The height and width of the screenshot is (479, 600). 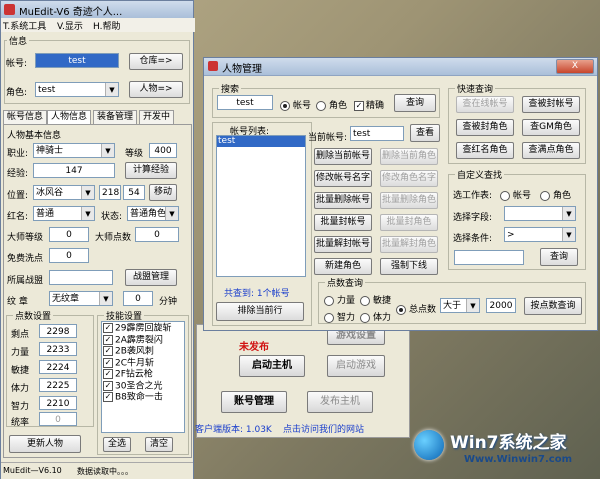 What do you see at coordinates (343, 156) in the screenshot?
I see `delete-current-account-button: 删除当前帐号` at bounding box center [343, 156].